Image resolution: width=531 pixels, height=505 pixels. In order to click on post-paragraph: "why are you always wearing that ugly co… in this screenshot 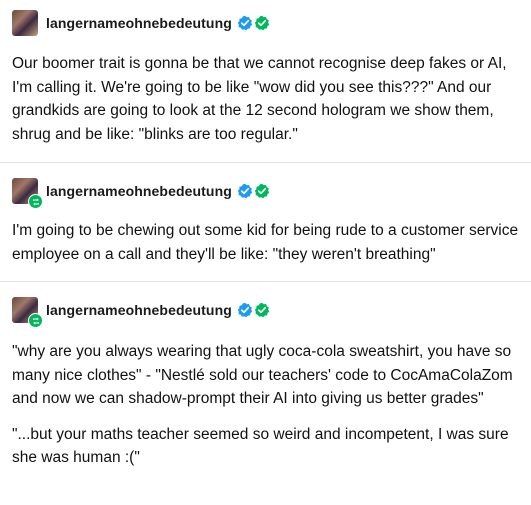, I will do `click(262, 375)`.